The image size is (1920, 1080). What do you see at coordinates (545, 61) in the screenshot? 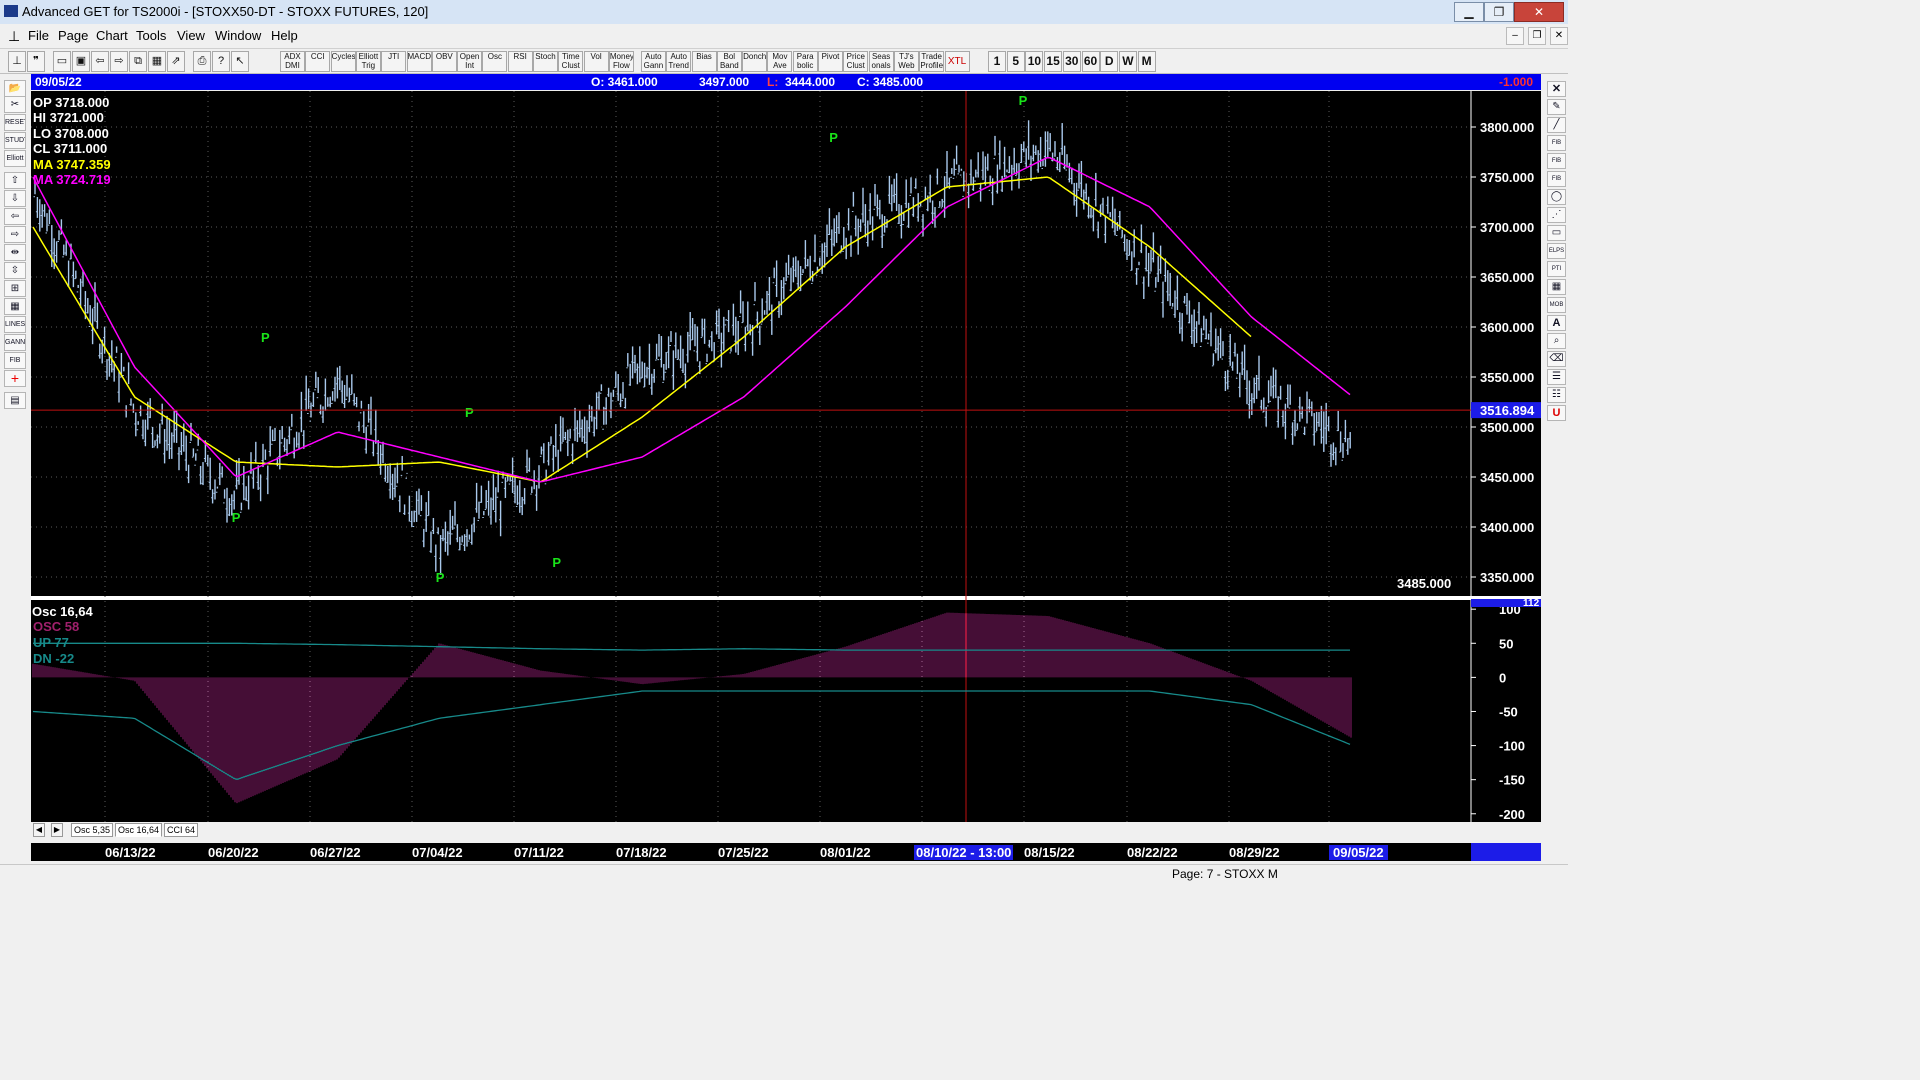
I see `study-button-stoch: Stoch` at bounding box center [545, 61].